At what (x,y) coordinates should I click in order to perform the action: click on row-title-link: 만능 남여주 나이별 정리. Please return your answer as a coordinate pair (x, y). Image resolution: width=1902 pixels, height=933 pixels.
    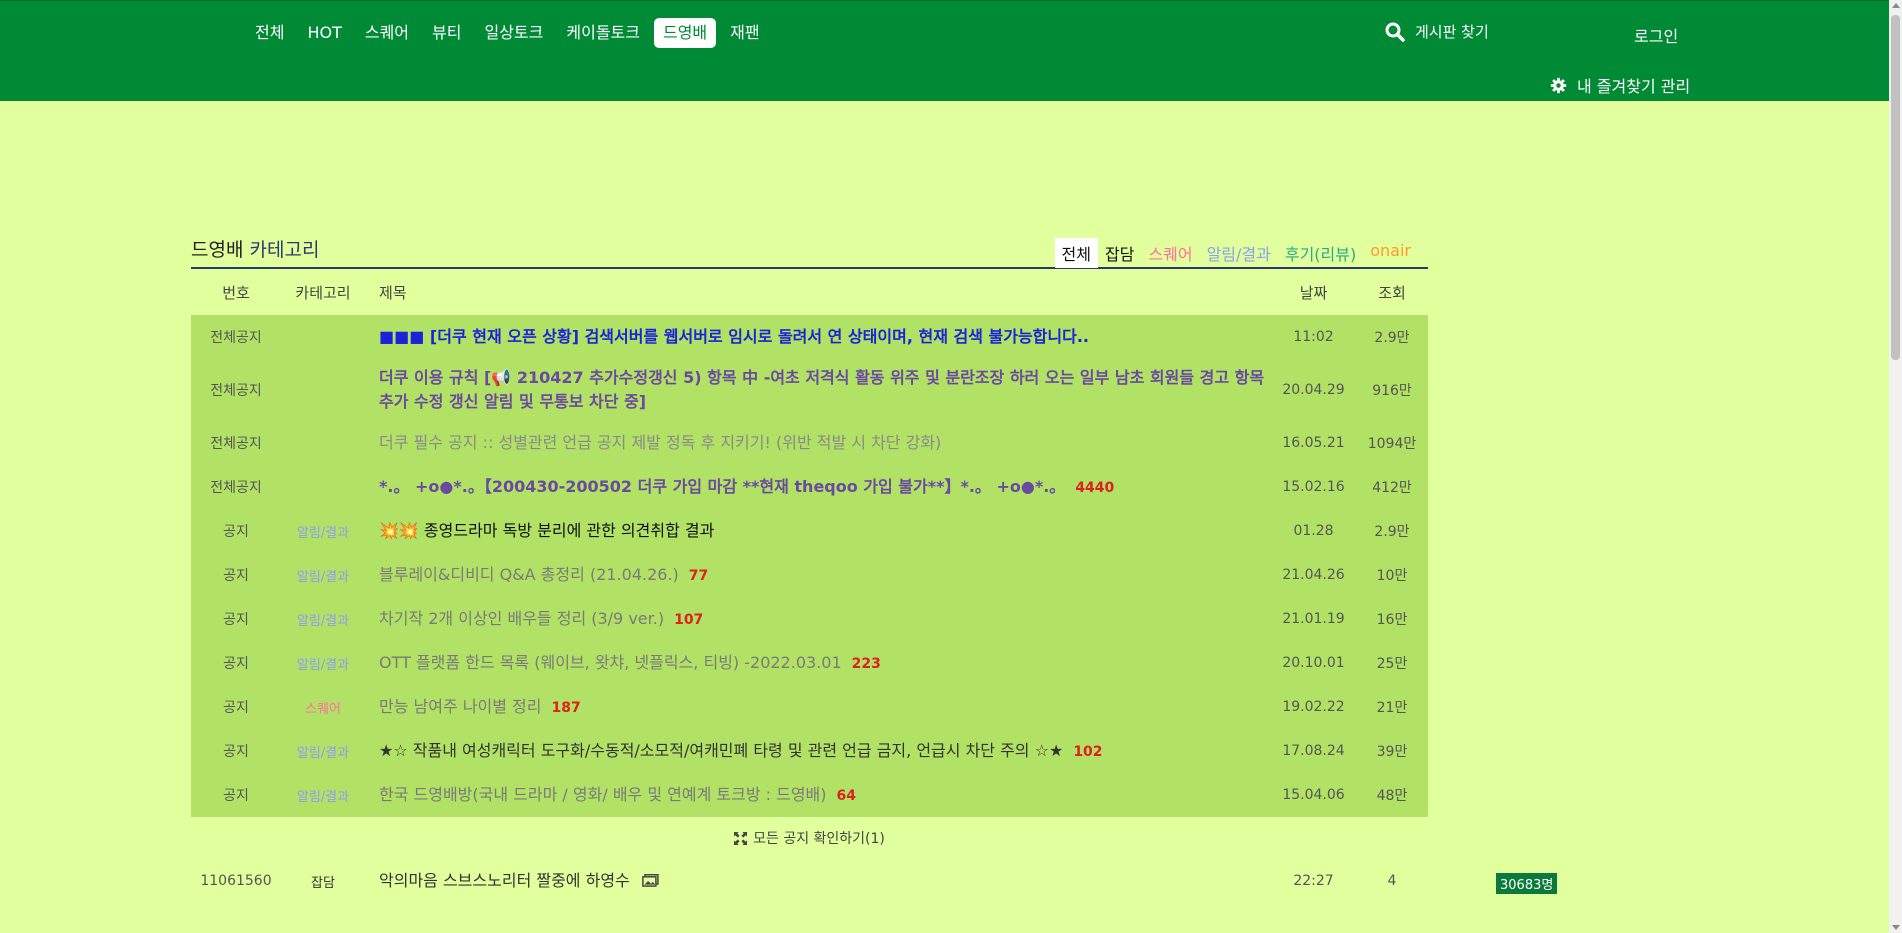
    Looking at the image, I should click on (460, 706).